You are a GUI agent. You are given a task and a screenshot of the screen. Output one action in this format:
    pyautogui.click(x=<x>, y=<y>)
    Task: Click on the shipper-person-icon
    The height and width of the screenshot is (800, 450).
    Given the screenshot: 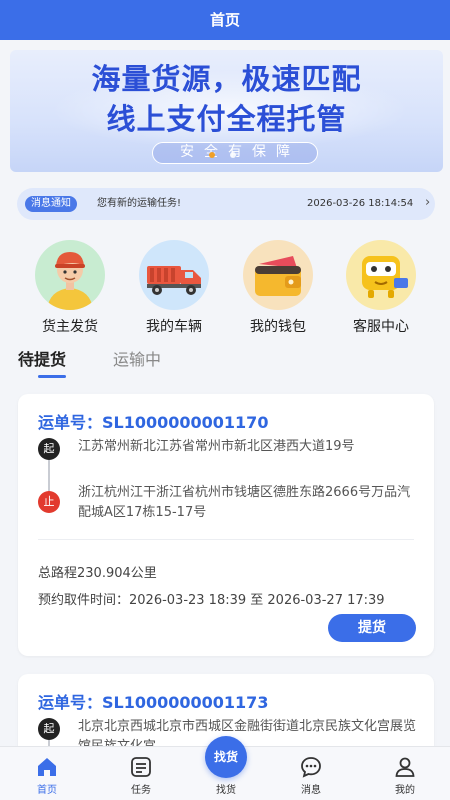 What is the action you would take?
    pyautogui.click(x=70, y=275)
    